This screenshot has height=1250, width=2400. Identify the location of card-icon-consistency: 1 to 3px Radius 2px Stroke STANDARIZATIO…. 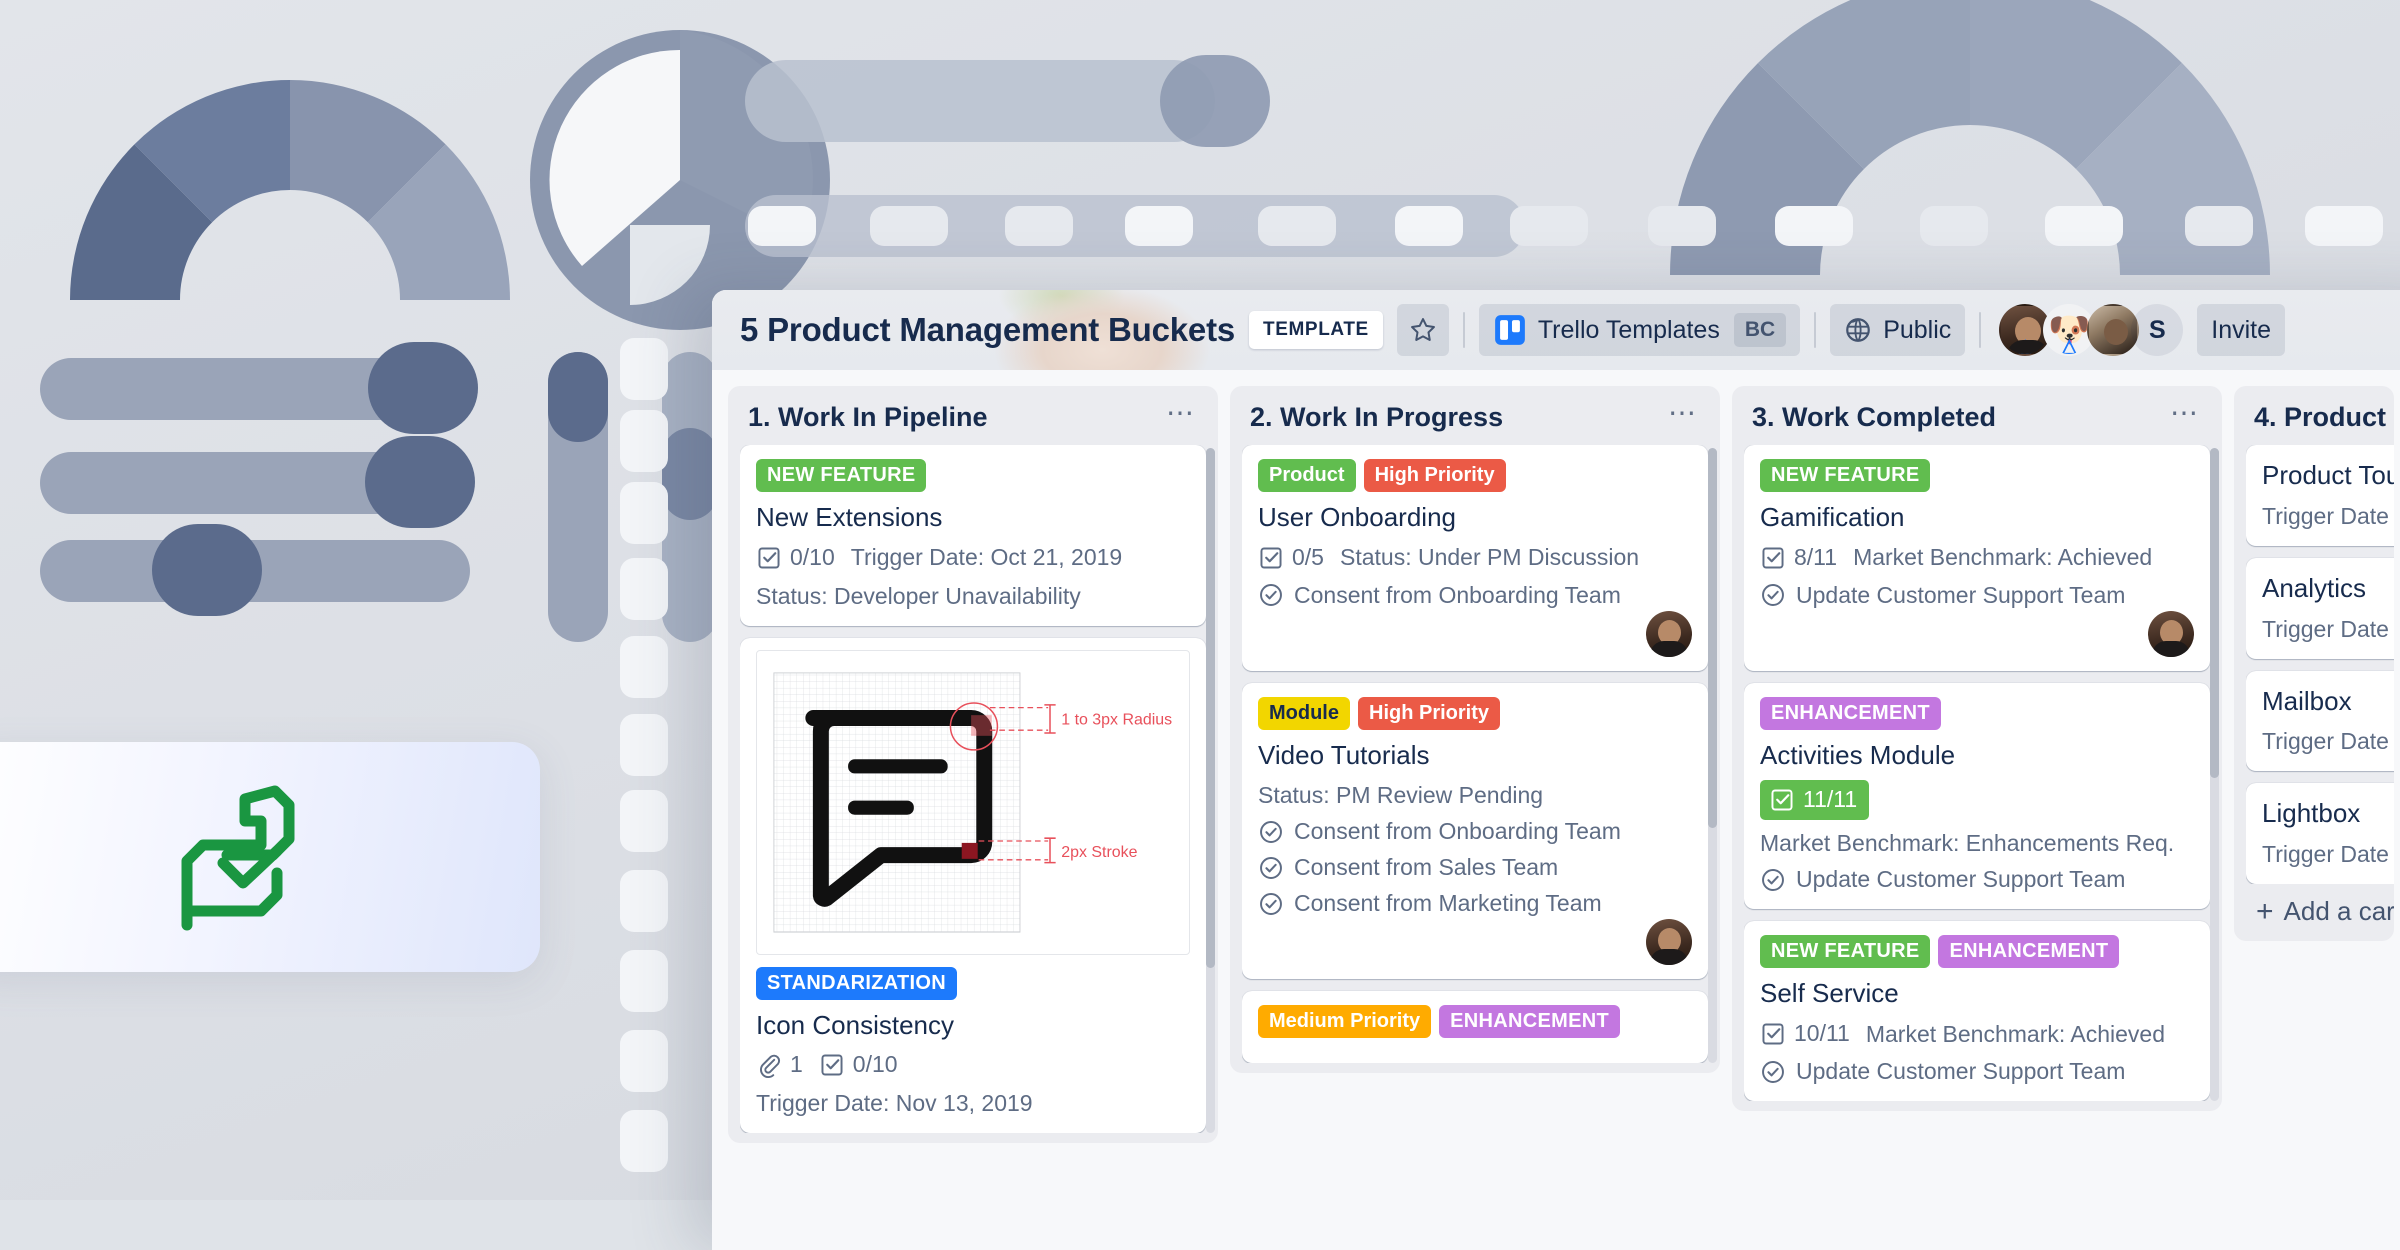
(973, 886).